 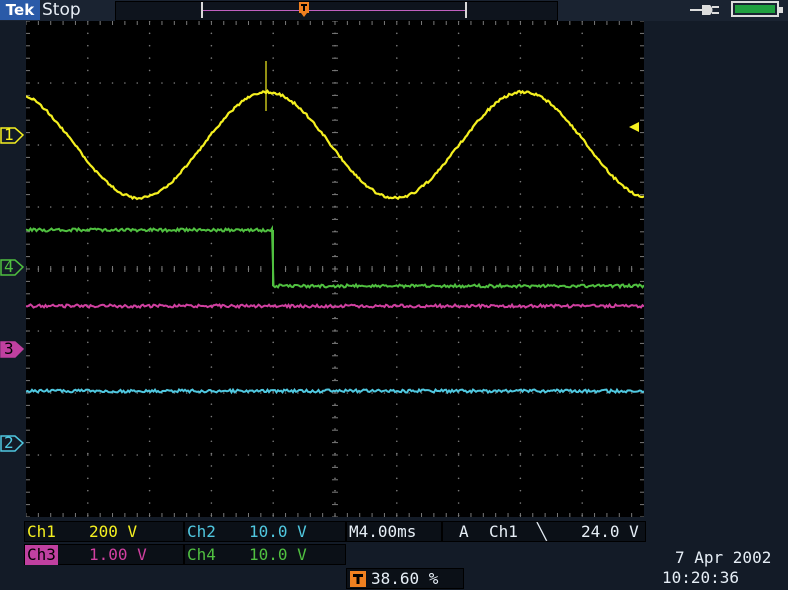 I want to click on trigger-readout: A Ch1 ╲ 24.0 V, so click(x=544, y=531).